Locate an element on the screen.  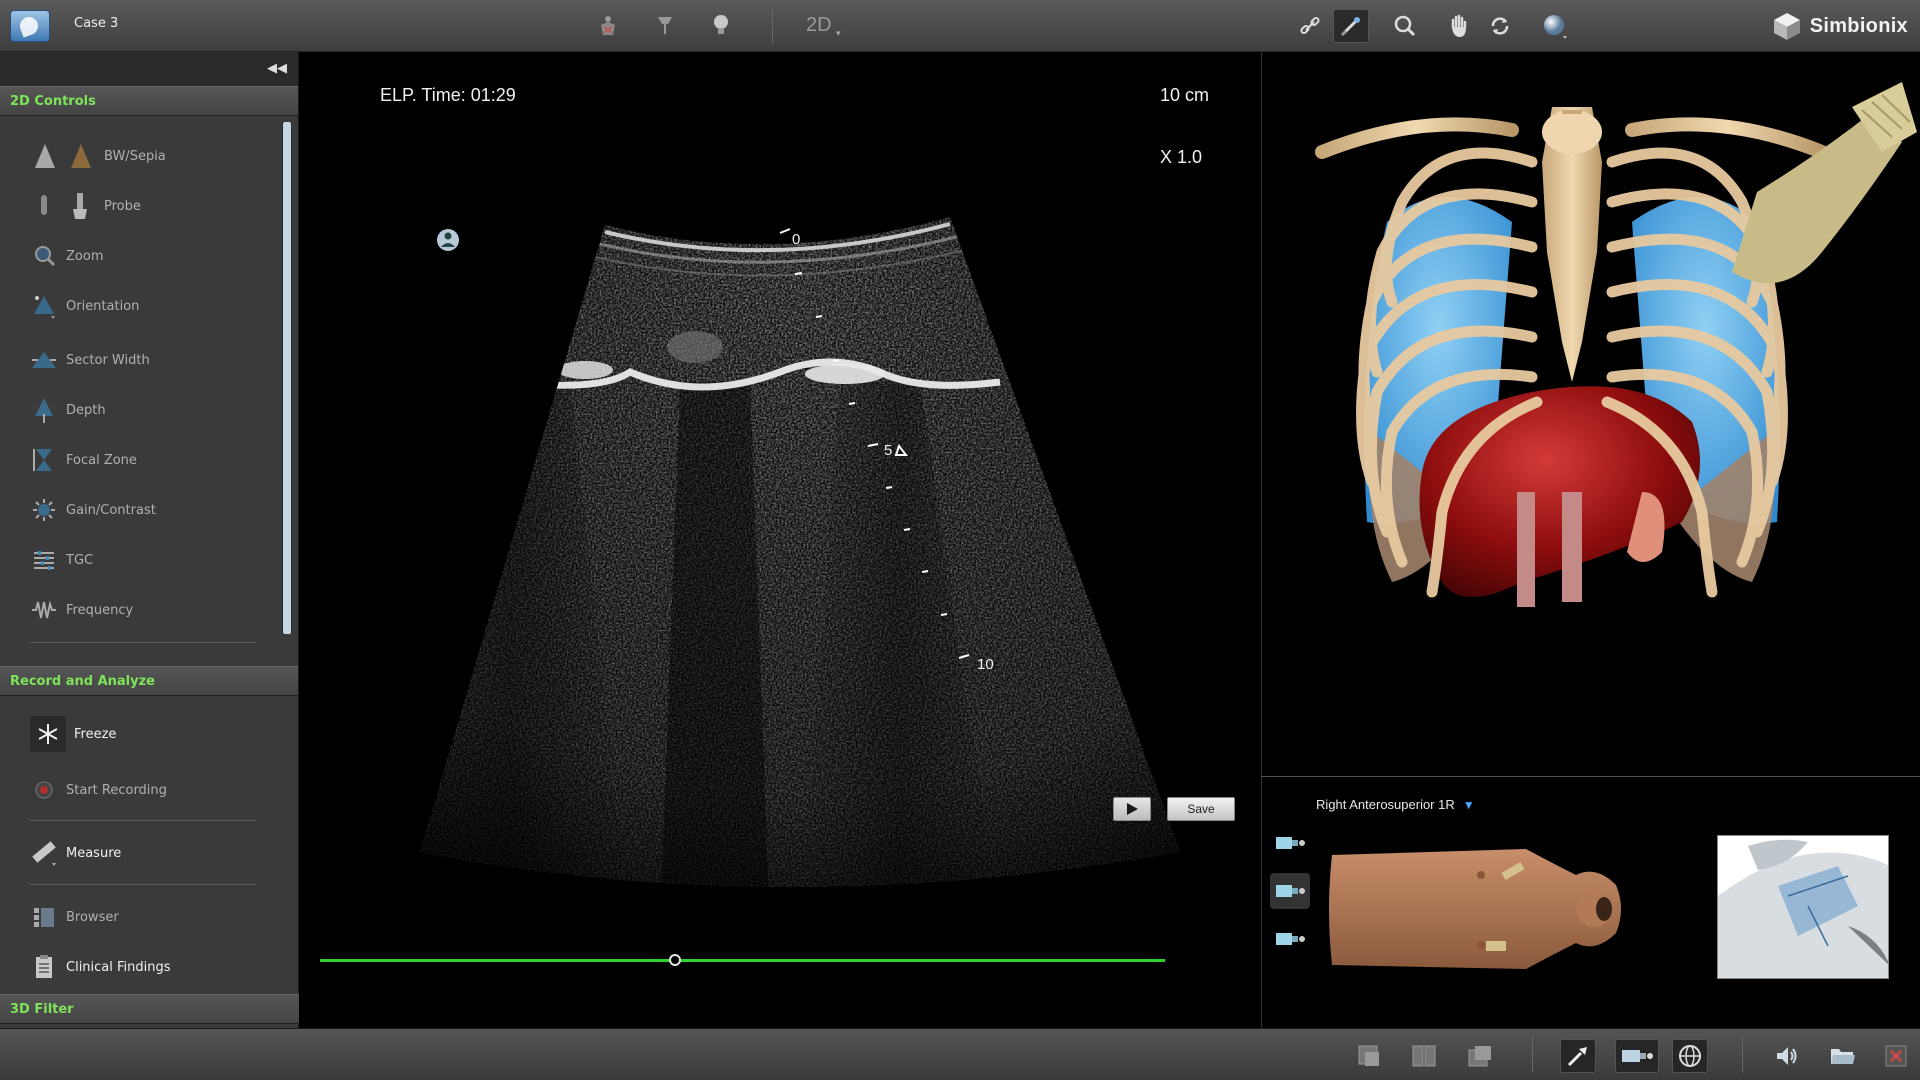
globe-icon is located at coordinates (1690, 1056).